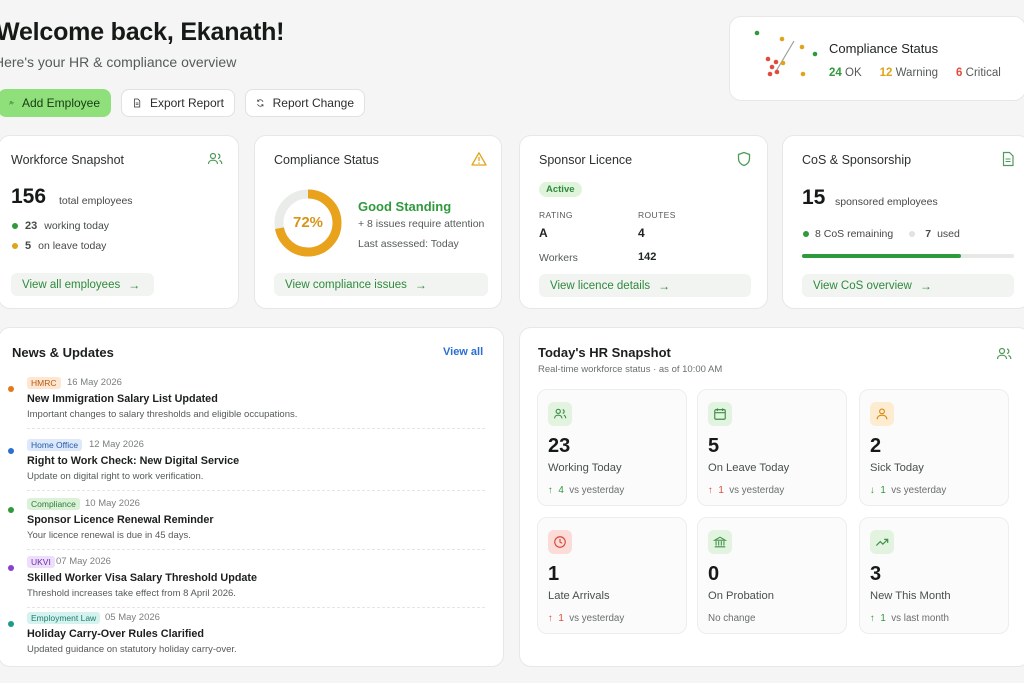 This screenshot has width=1024, height=683. What do you see at coordinates (71, 284) in the screenshot?
I see `link-label: View all employees` at bounding box center [71, 284].